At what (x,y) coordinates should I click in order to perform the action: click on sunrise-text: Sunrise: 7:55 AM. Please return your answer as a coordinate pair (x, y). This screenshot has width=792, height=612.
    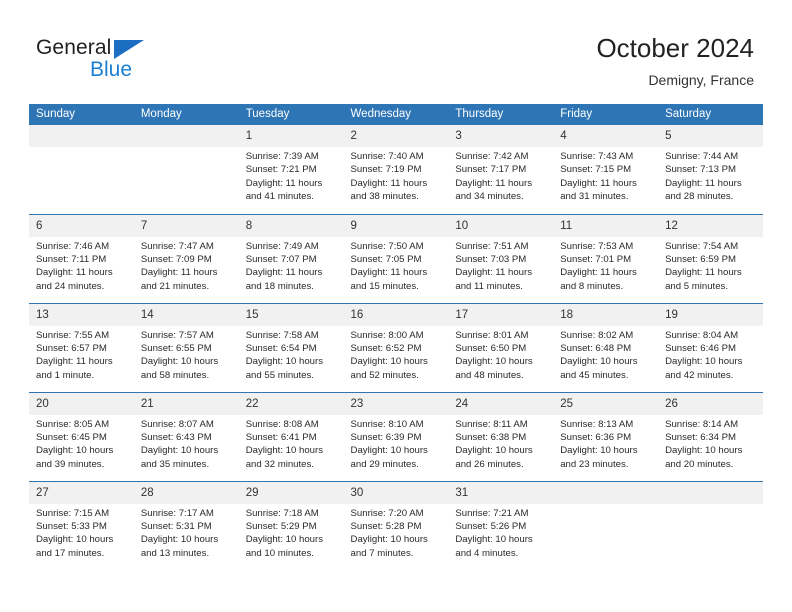
    Looking at the image, I should click on (73, 335).